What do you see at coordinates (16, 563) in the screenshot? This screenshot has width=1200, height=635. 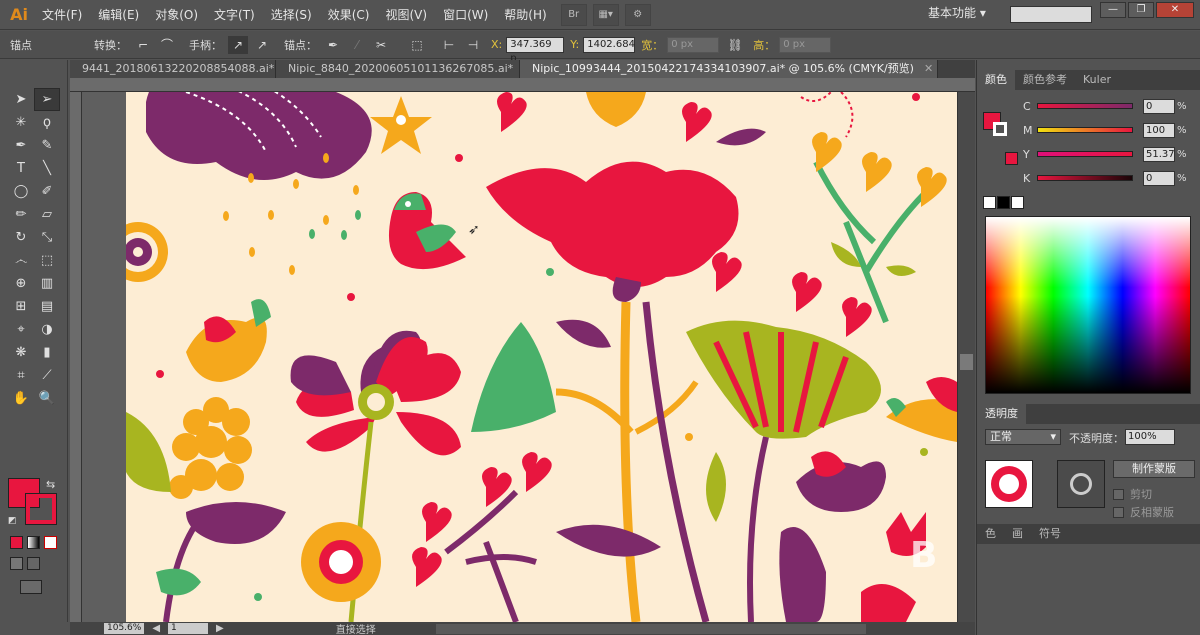 I see `draw-normal-icon` at bounding box center [16, 563].